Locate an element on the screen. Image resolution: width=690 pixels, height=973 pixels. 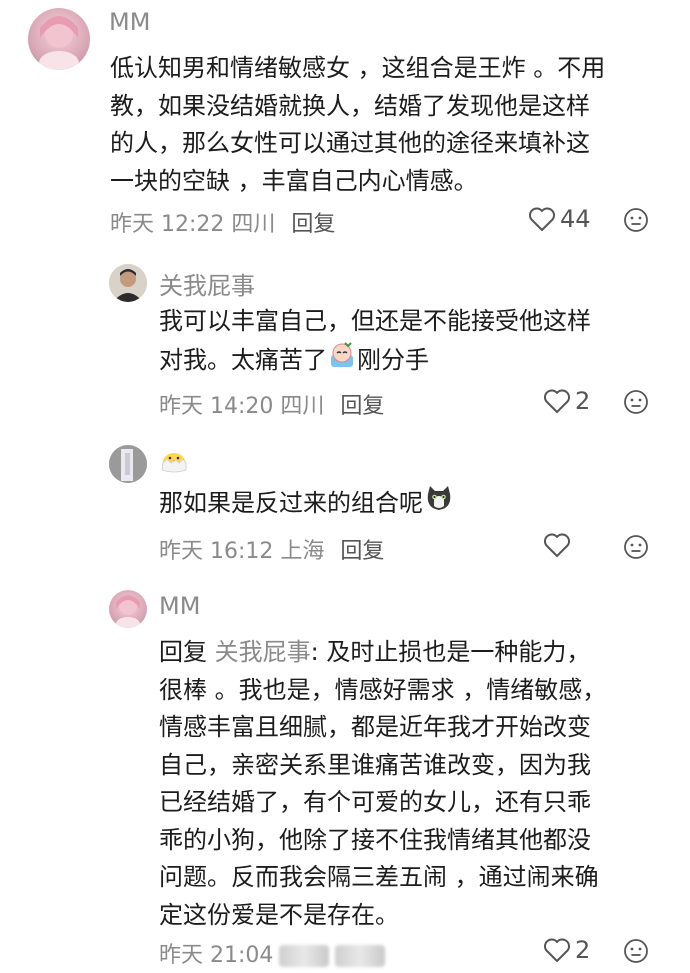
text-segment: 对我。太痛苦了 is located at coordinates (243, 359).